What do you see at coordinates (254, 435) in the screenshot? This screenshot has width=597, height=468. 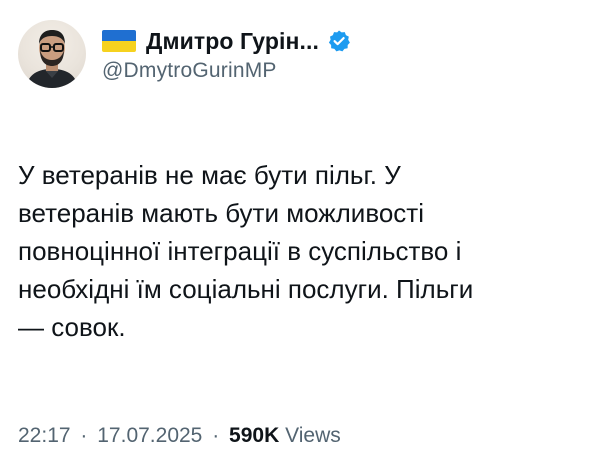 I see `views-count: 590K` at bounding box center [254, 435].